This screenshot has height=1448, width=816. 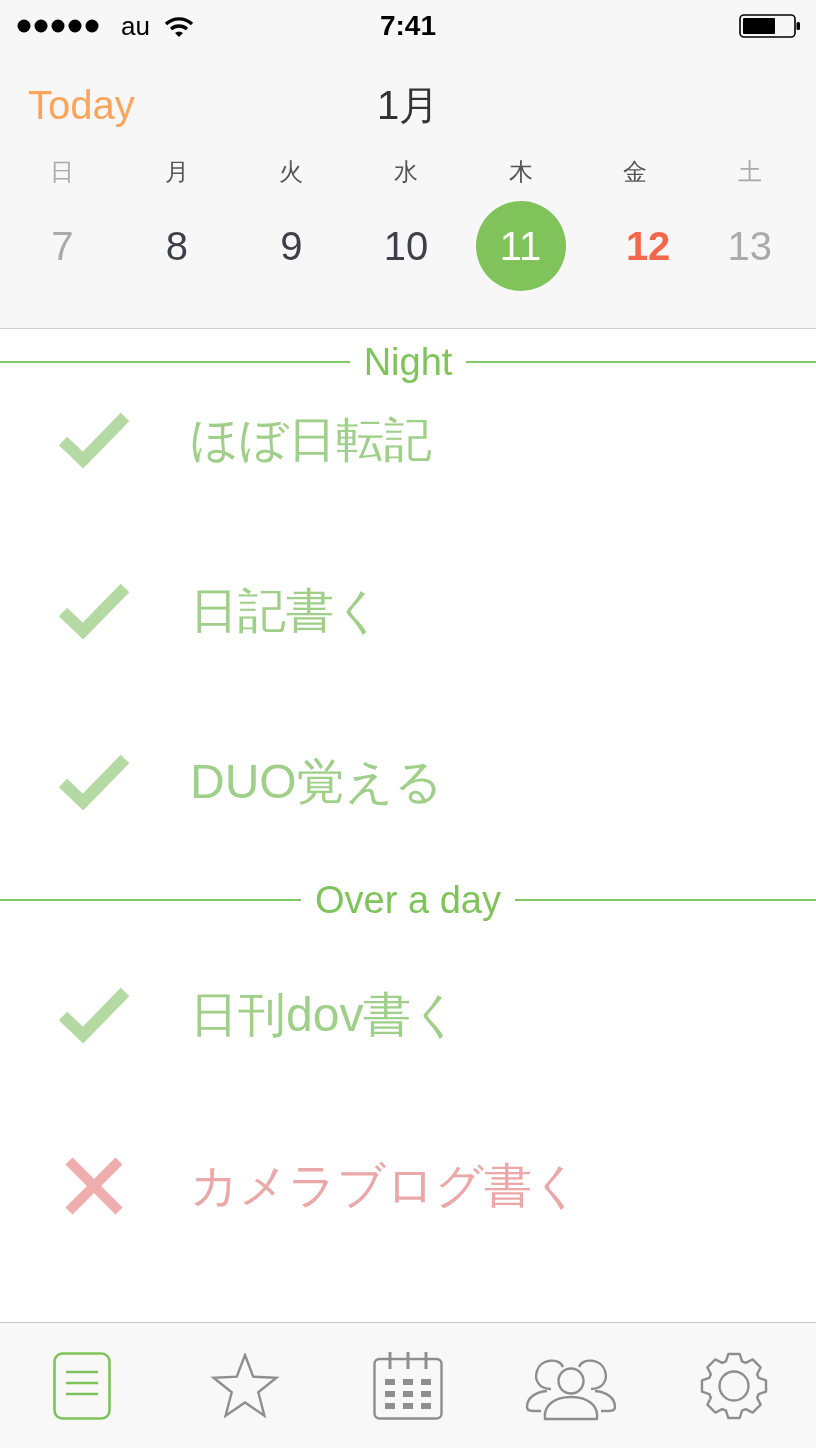 What do you see at coordinates (62, 246) in the screenshot?
I see `day-number: 7` at bounding box center [62, 246].